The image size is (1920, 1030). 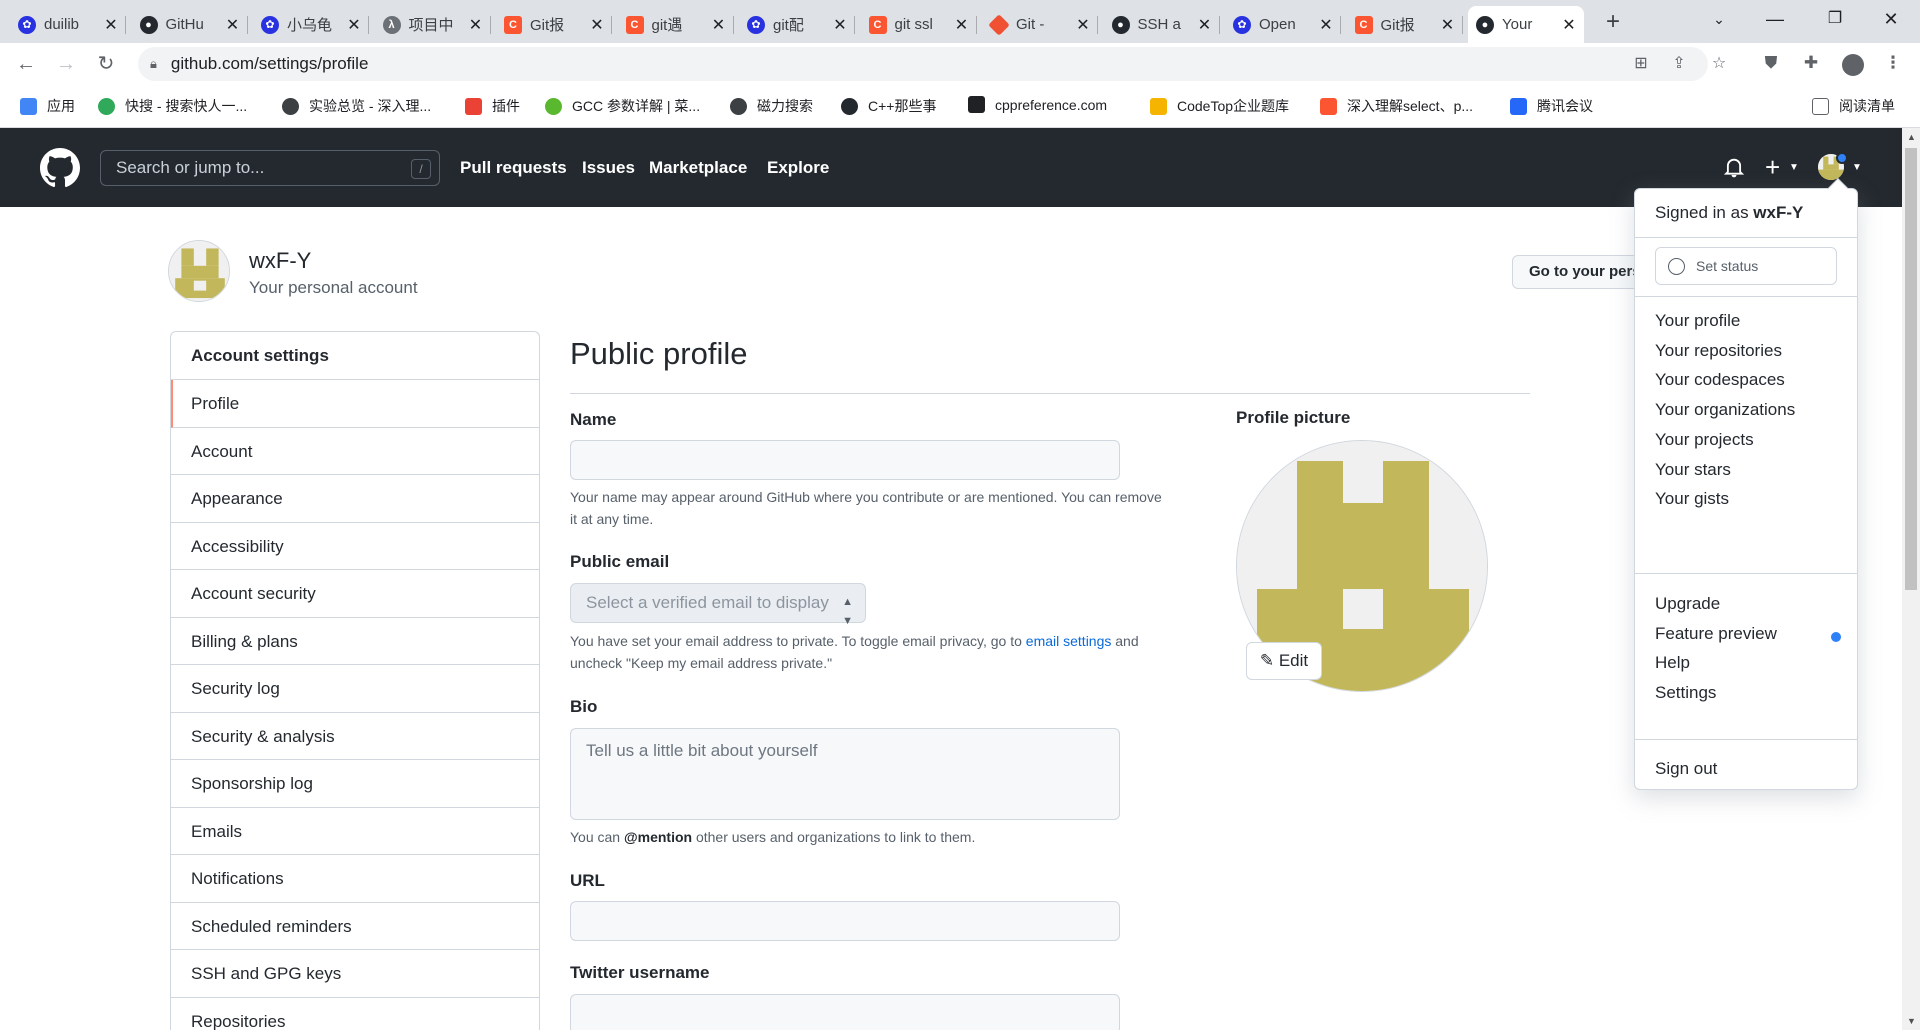 What do you see at coordinates (106, 64) in the screenshot?
I see `reload-icon: ↻` at bounding box center [106, 64].